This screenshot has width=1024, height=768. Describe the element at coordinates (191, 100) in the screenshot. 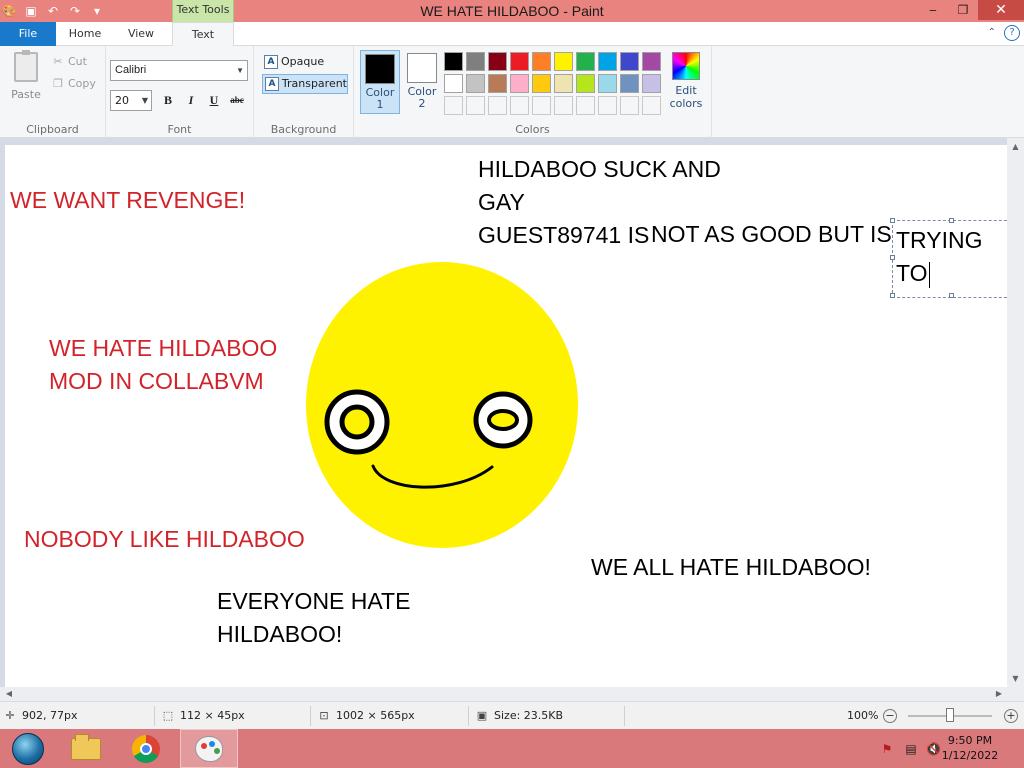

I see `italic-button: I` at that location.